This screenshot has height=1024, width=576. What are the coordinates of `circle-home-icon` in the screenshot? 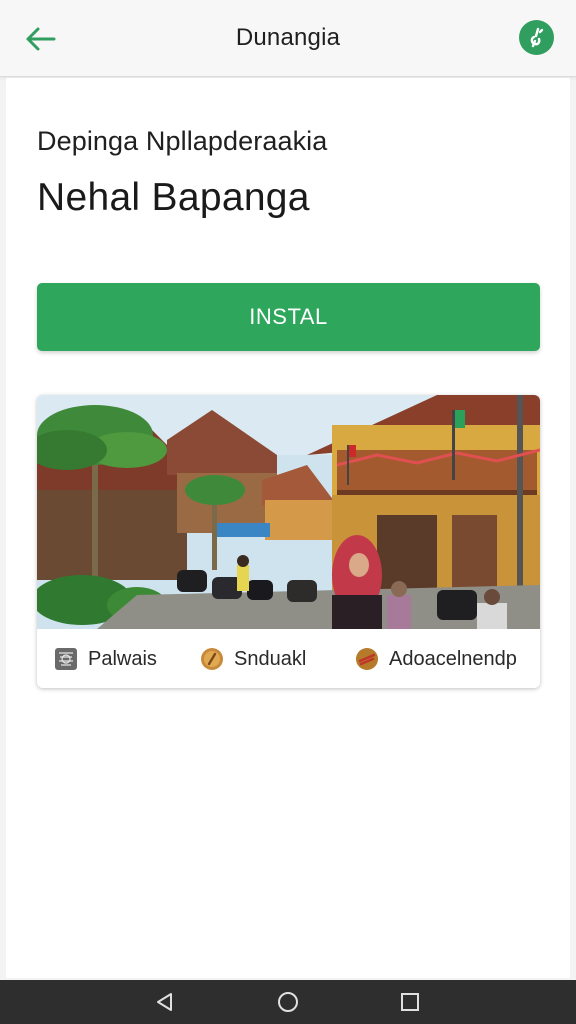 It's located at (288, 1002).